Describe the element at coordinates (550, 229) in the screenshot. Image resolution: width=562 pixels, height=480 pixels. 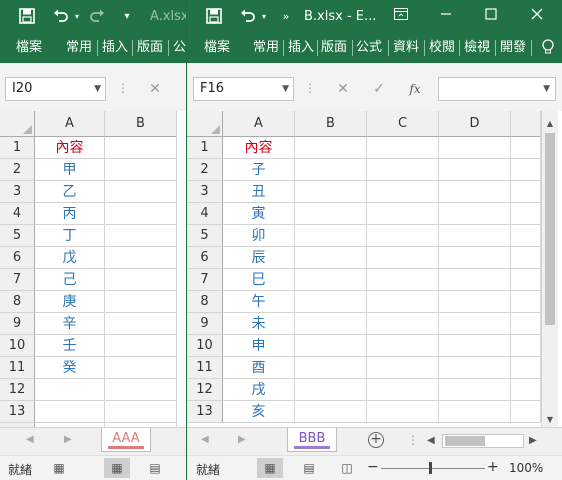
I see `scroll-thumb` at that location.